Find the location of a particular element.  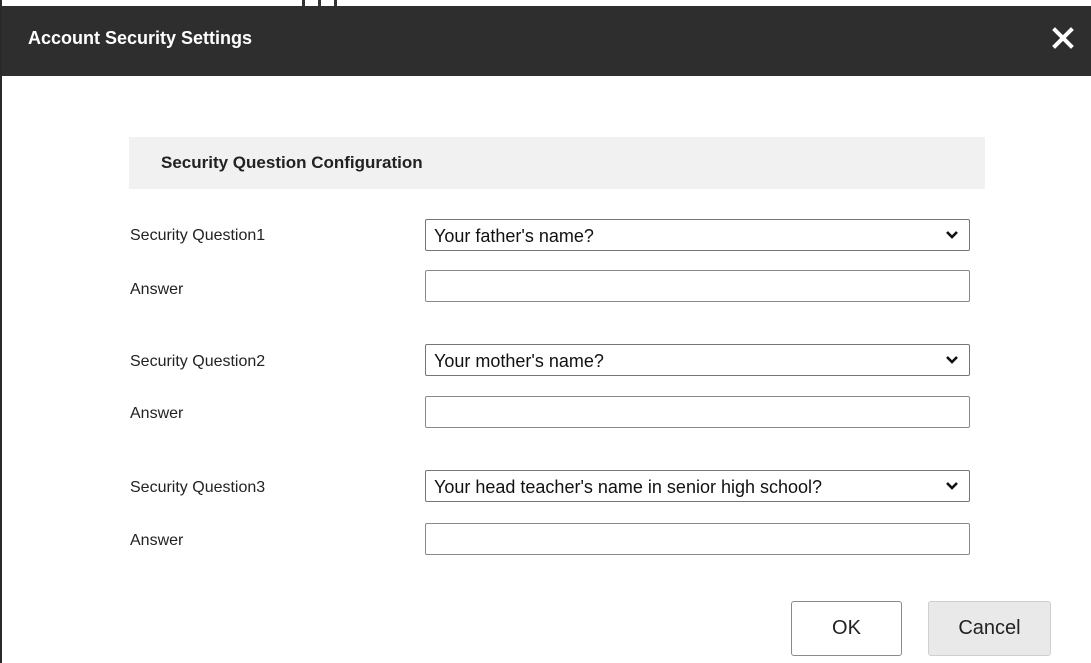

security-question-1-label: Security Question1 is located at coordinates (198, 235).